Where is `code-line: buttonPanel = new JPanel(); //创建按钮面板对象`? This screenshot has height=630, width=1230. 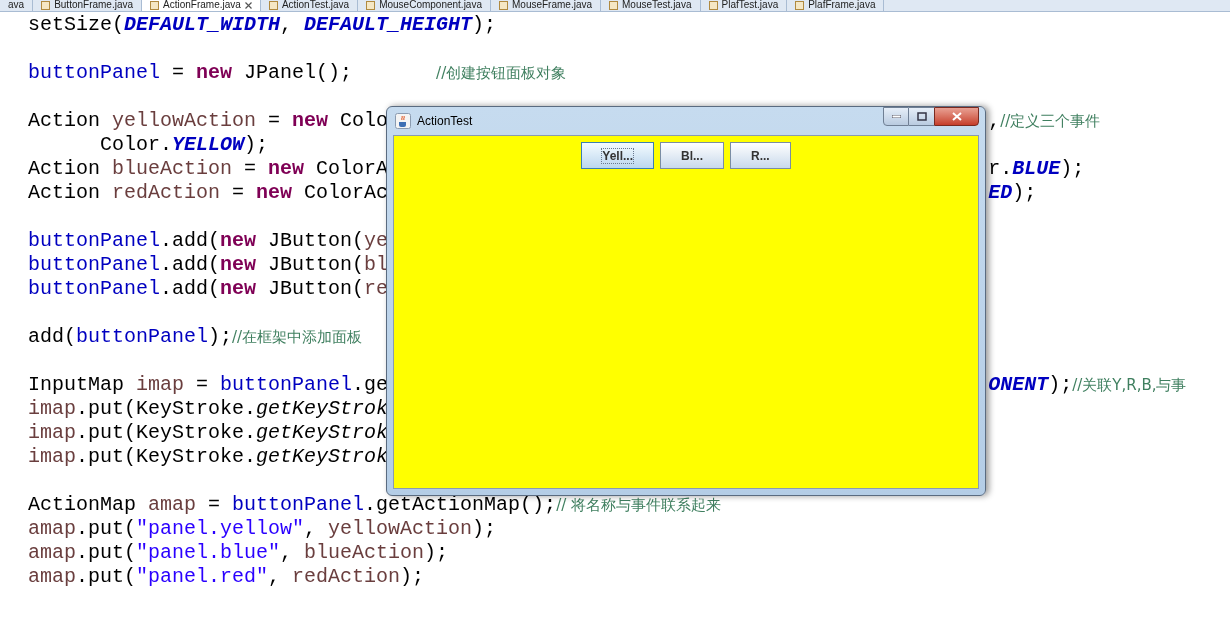 code-line: buttonPanel = new JPanel(); //创建按钮面板对象 is located at coordinates (297, 72).